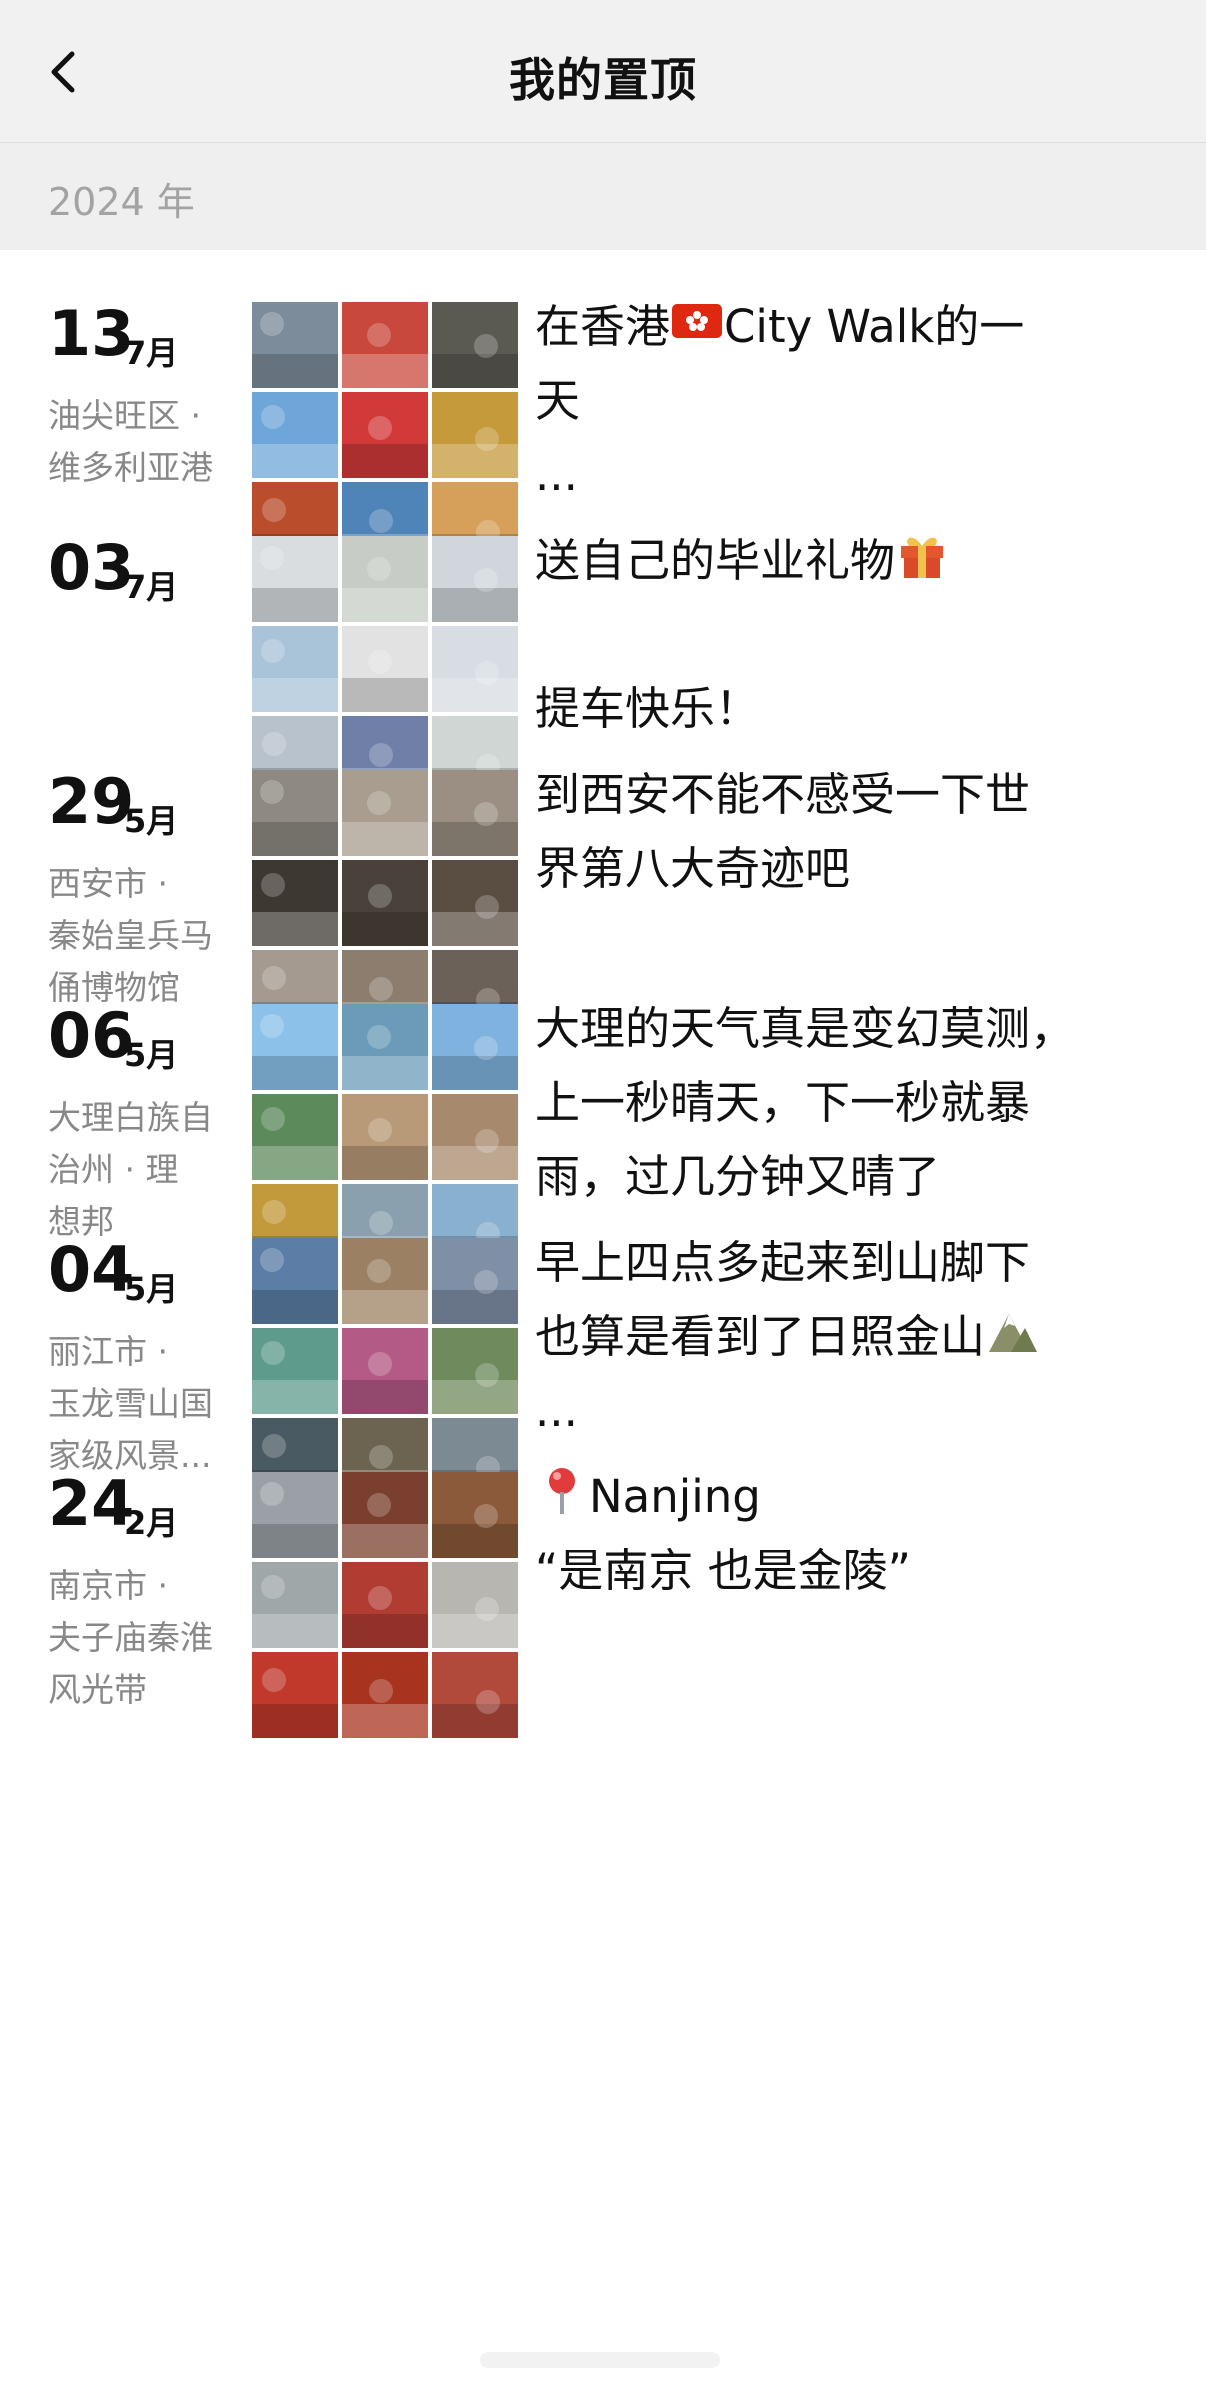 This screenshot has height=2383, width=1206. Describe the element at coordinates (723, 1570) in the screenshot. I see `post-text-line: “是南京 也是金陵”` at that location.